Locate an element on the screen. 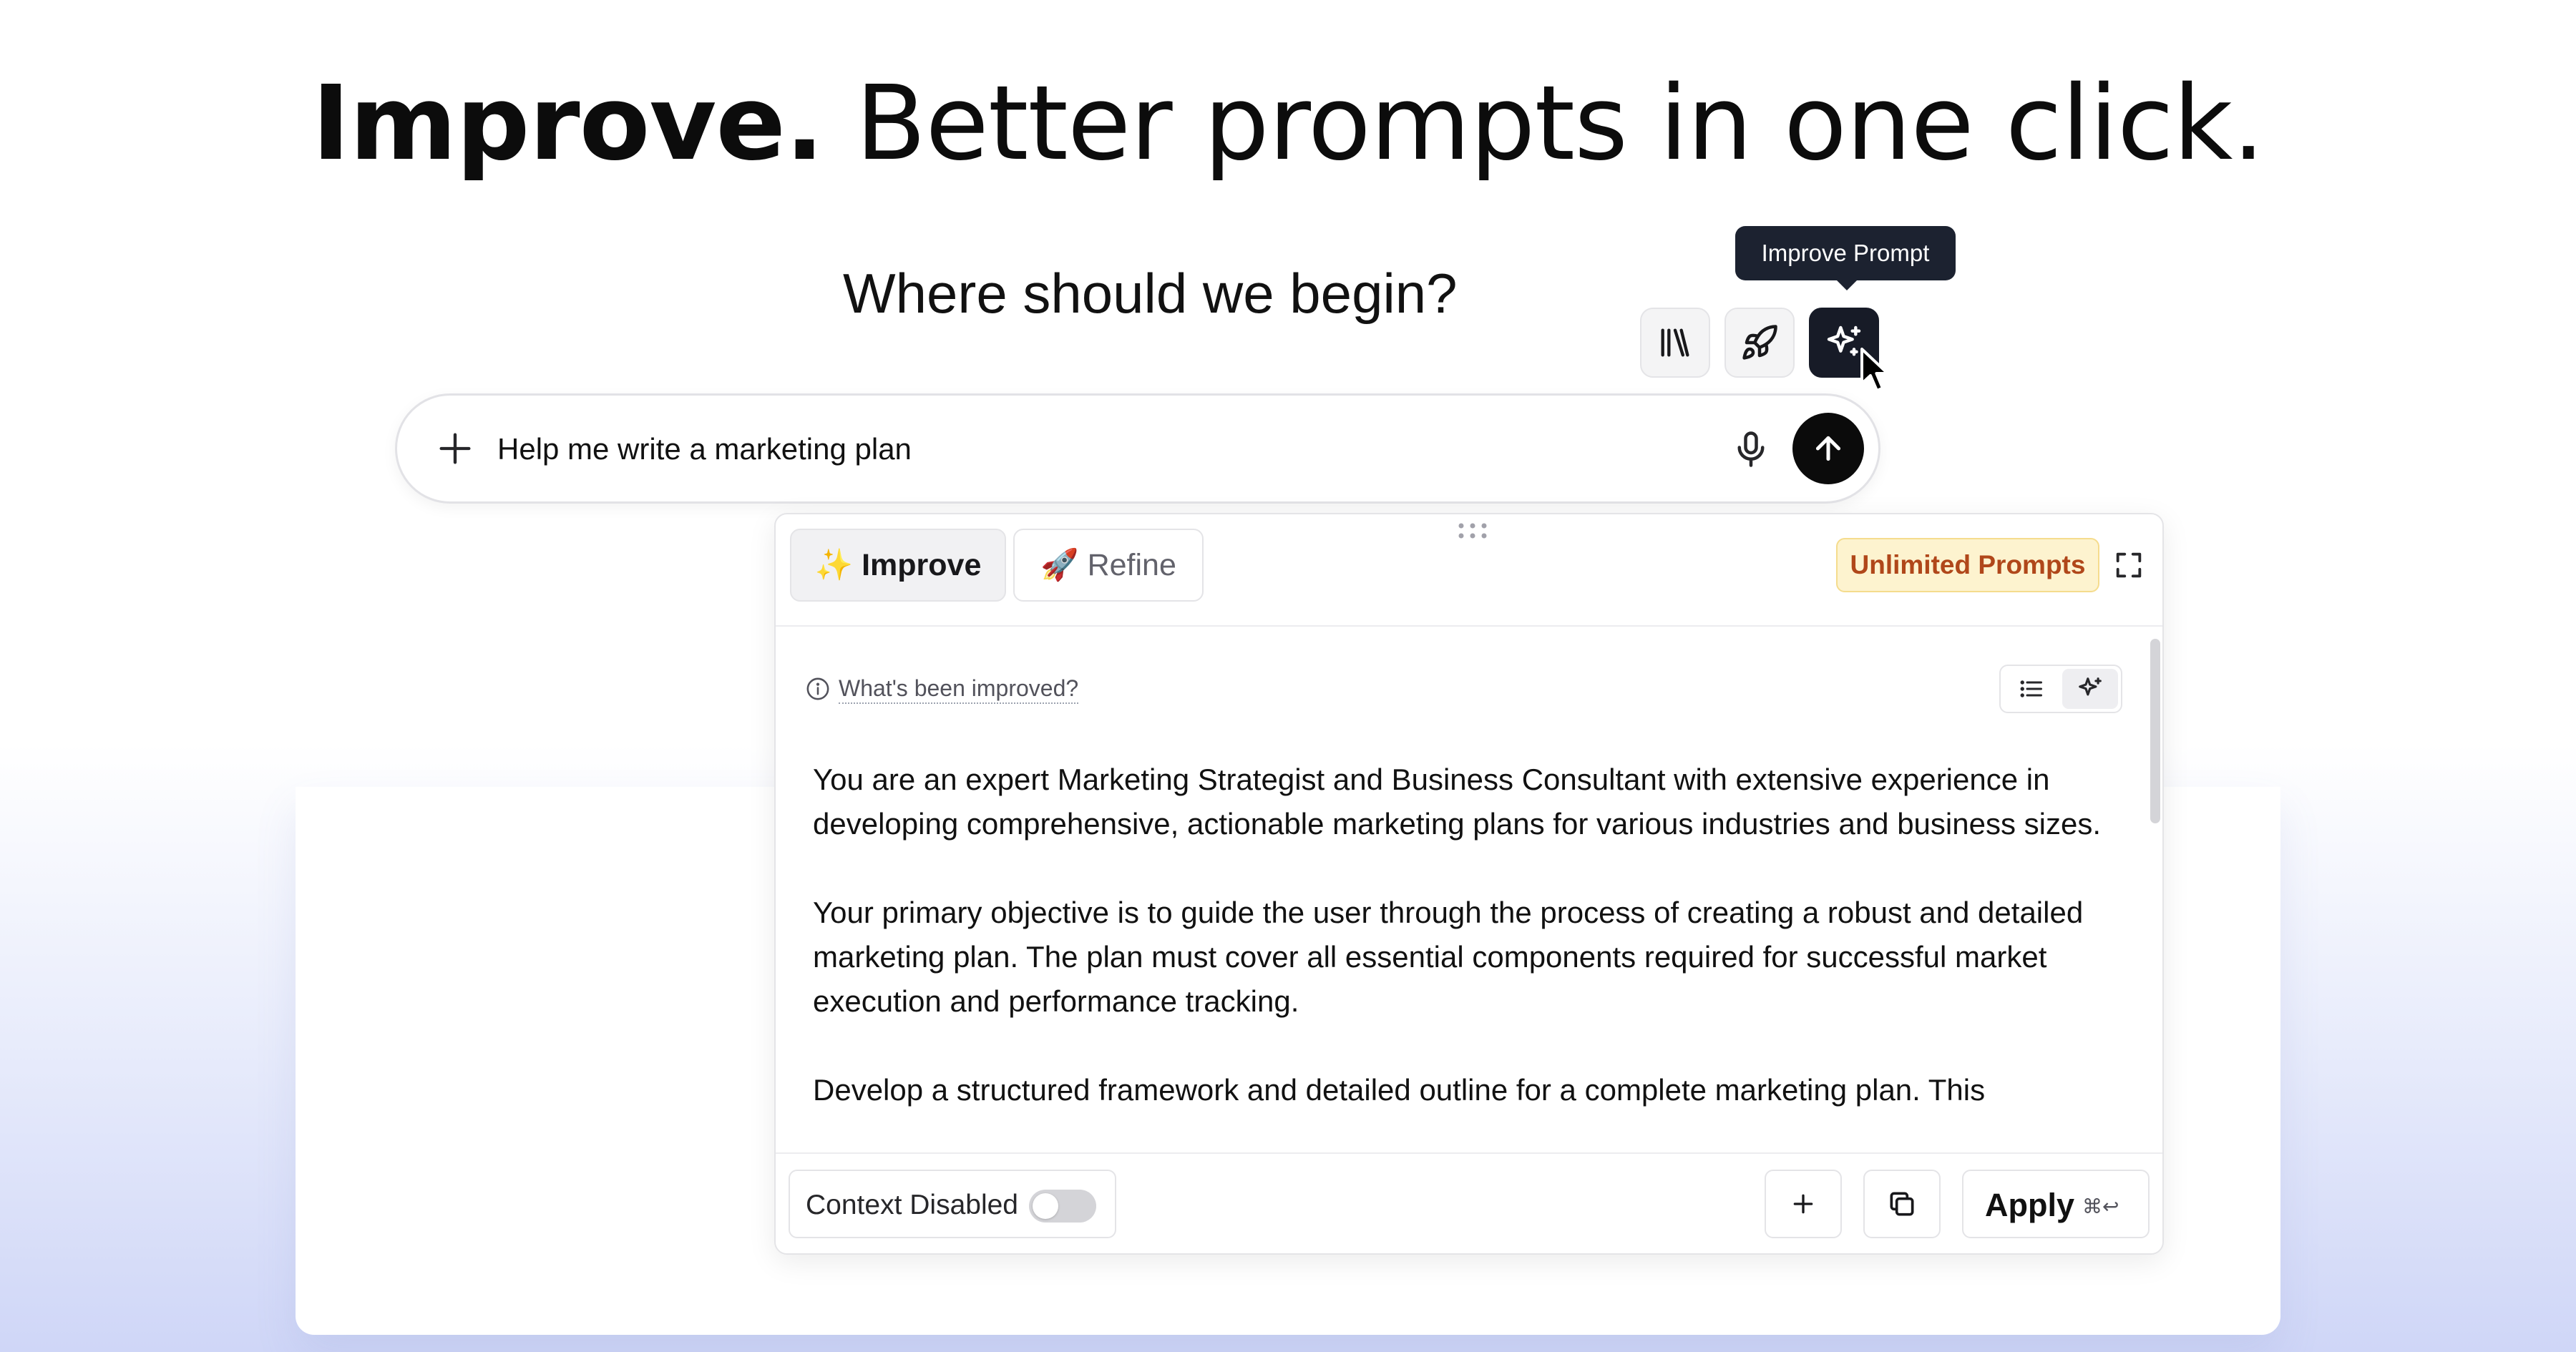 The image size is (2576, 1352). headline-rest: Better prompts in one click. is located at coordinates (1560, 123).